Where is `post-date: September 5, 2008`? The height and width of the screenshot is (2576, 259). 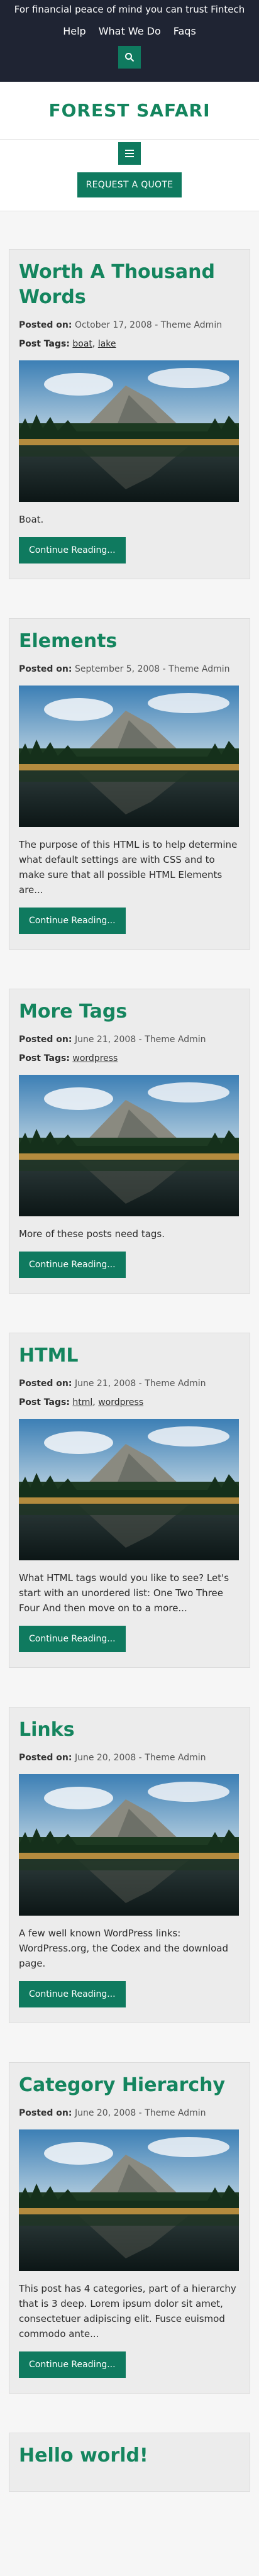 post-date: September 5, 2008 is located at coordinates (117, 669).